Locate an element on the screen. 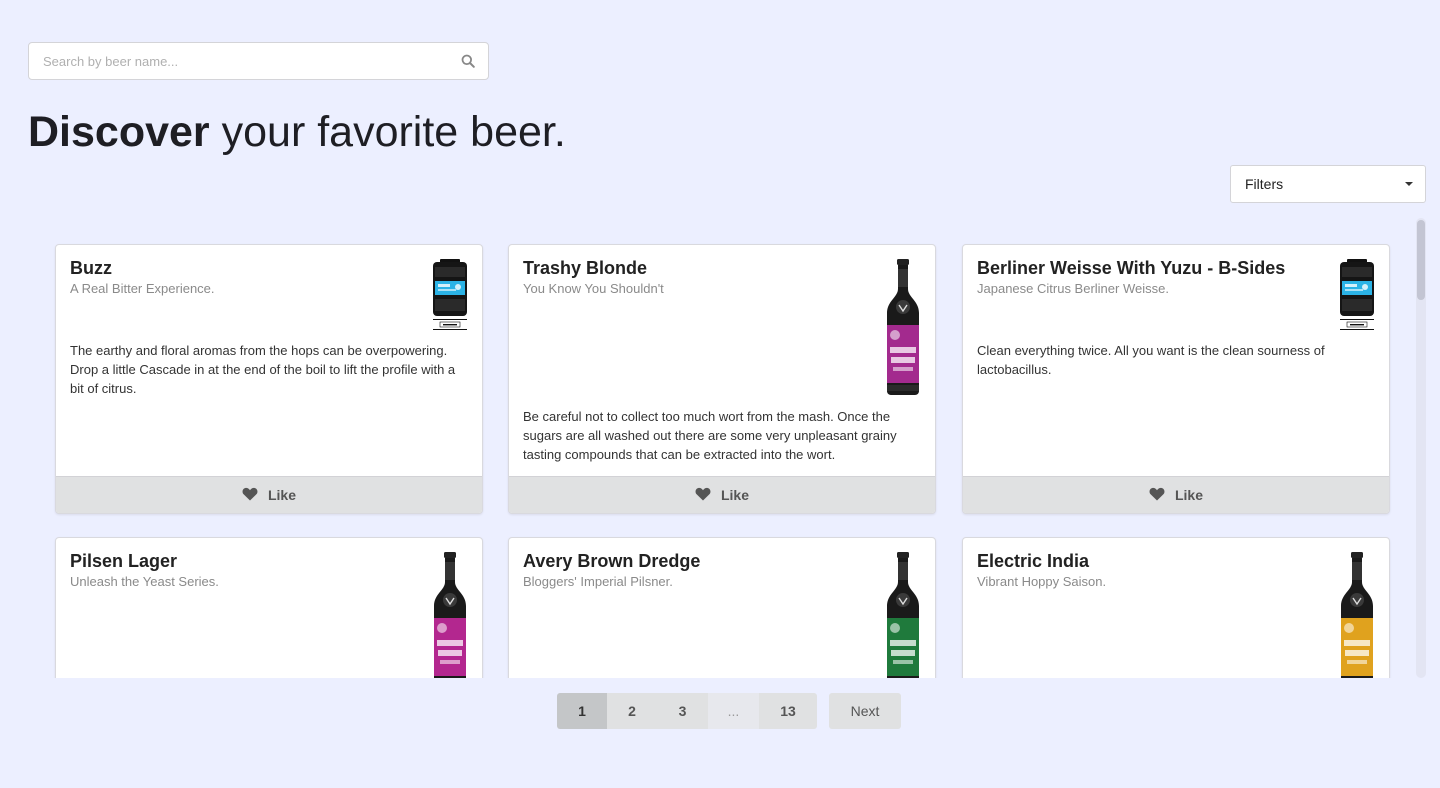 The height and width of the screenshot is (788, 1440). scrollbar is located at coordinates (1421, 448).